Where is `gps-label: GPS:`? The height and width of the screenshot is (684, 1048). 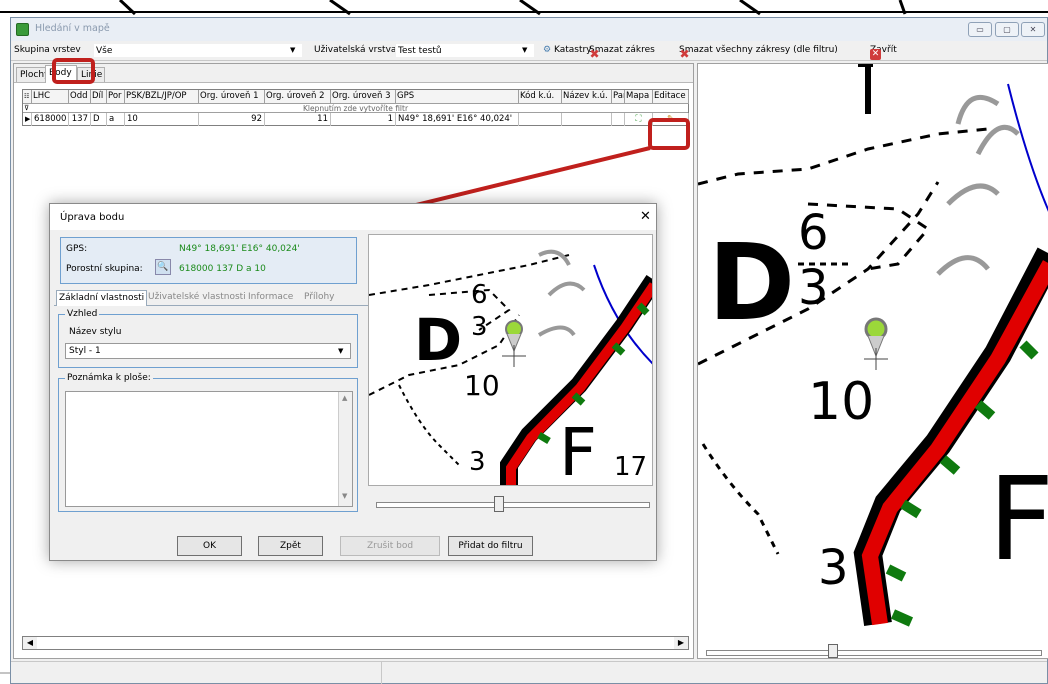 gps-label: GPS: is located at coordinates (77, 249).